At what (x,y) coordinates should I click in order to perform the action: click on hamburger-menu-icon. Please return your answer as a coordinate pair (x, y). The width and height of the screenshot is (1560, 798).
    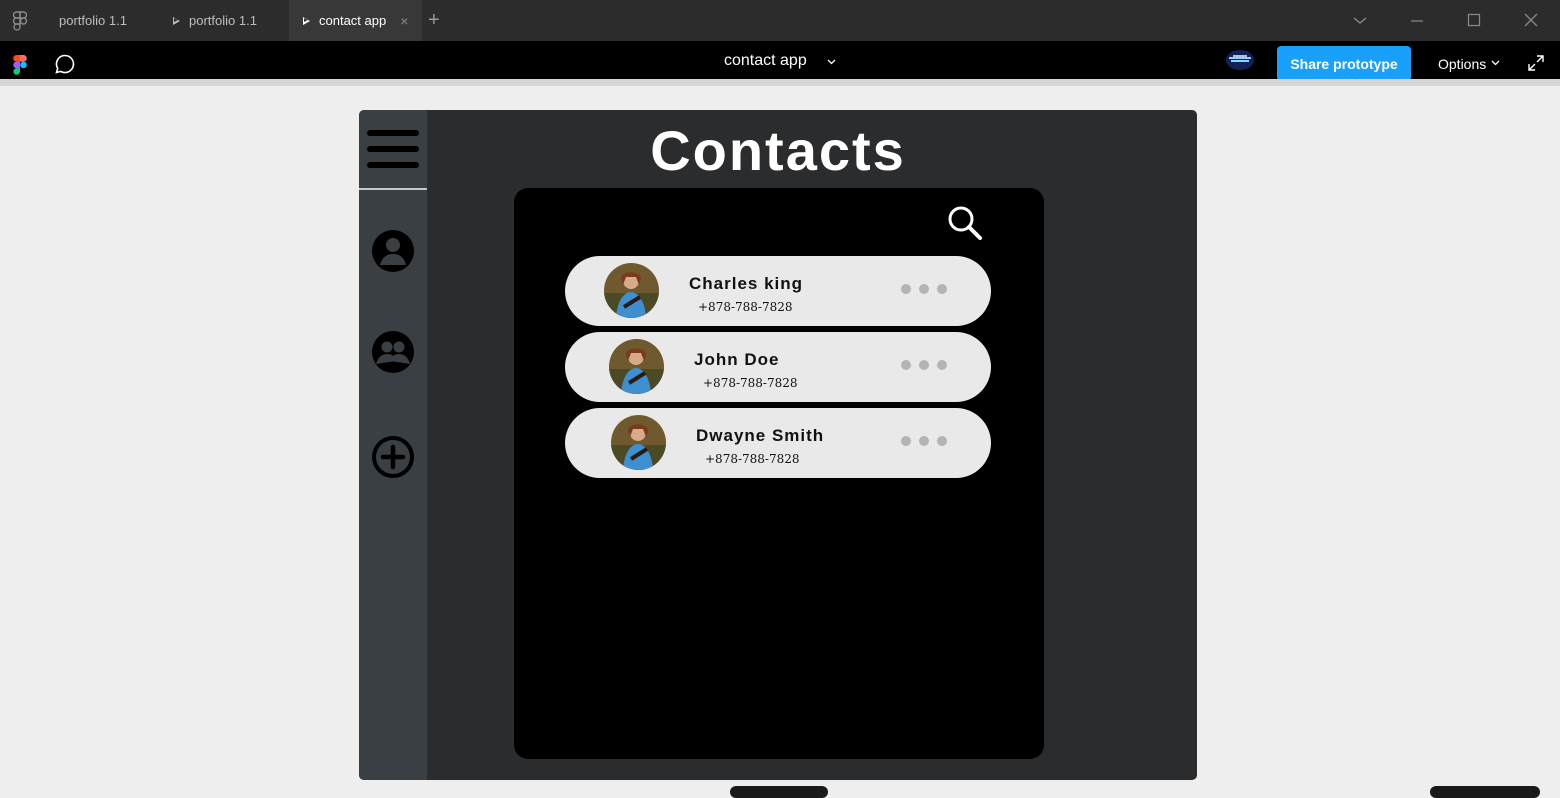
    Looking at the image, I should click on (393, 150).